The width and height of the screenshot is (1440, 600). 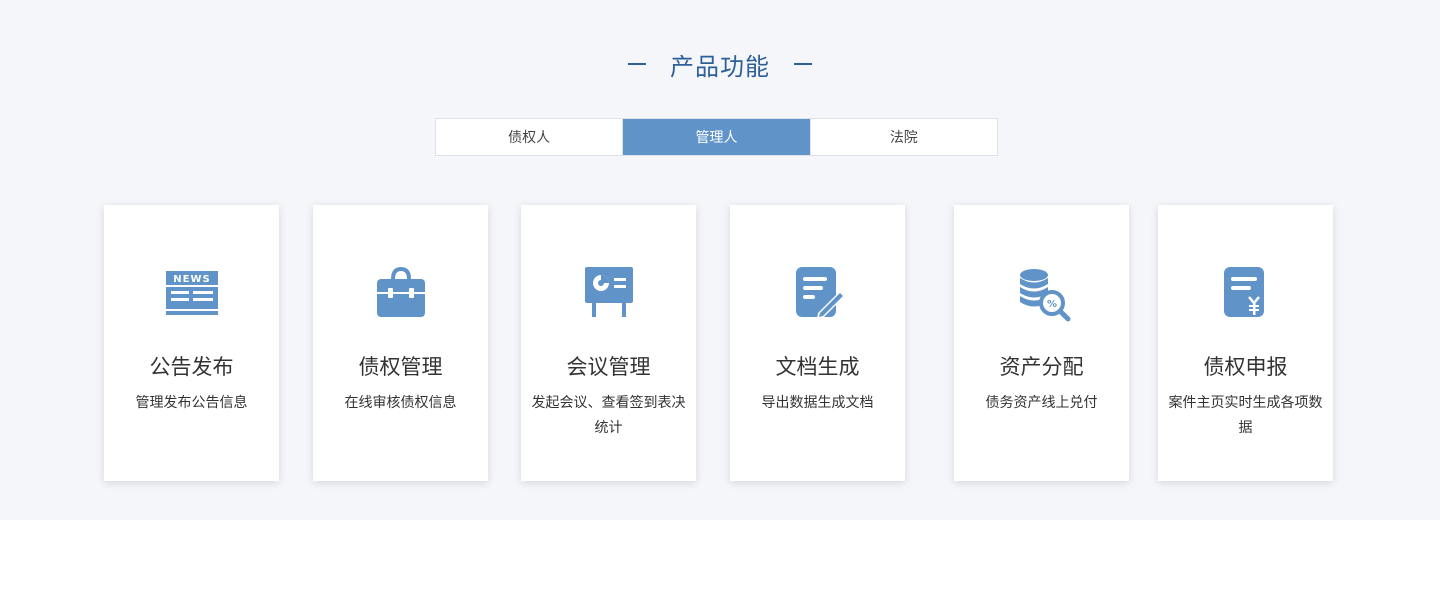 What do you see at coordinates (1041, 367) in the screenshot?
I see `card-title: 资产分配` at bounding box center [1041, 367].